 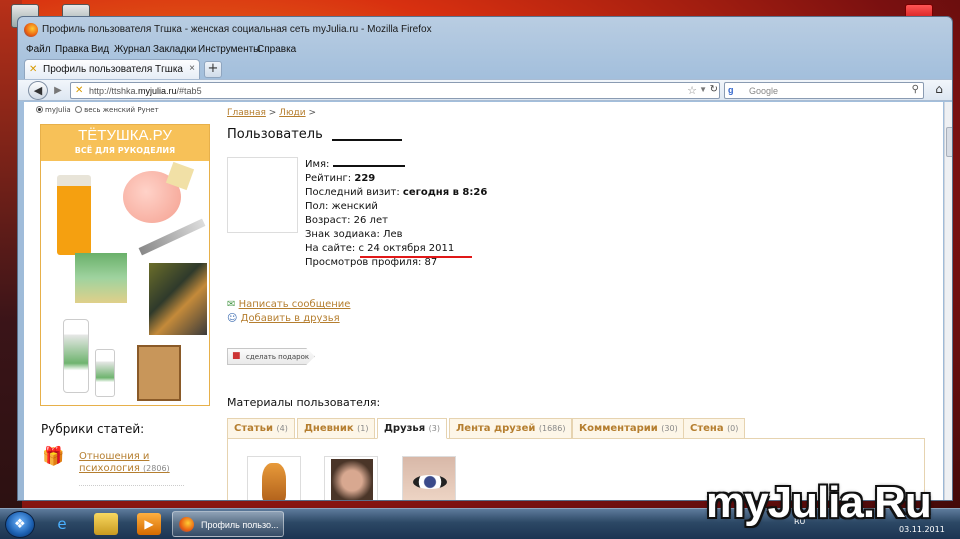 What do you see at coordinates (445, 192) in the screenshot?
I see `last-visit-value: сегодня в 8:26` at bounding box center [445, 192].